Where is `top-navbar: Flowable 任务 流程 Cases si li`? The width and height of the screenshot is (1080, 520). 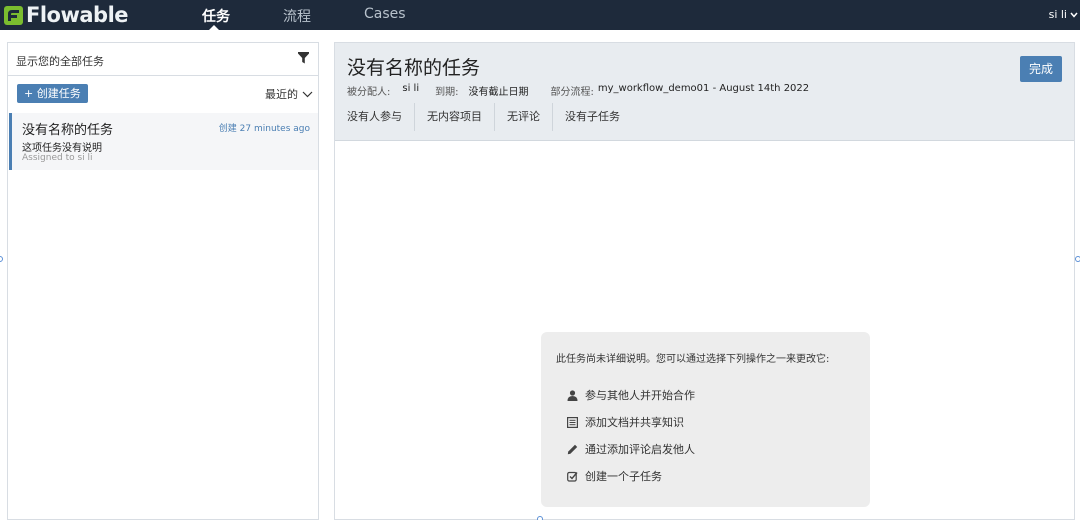 top-navbar: Flowable 任务 流程 Cases si li is located at coordinates (540, 15).